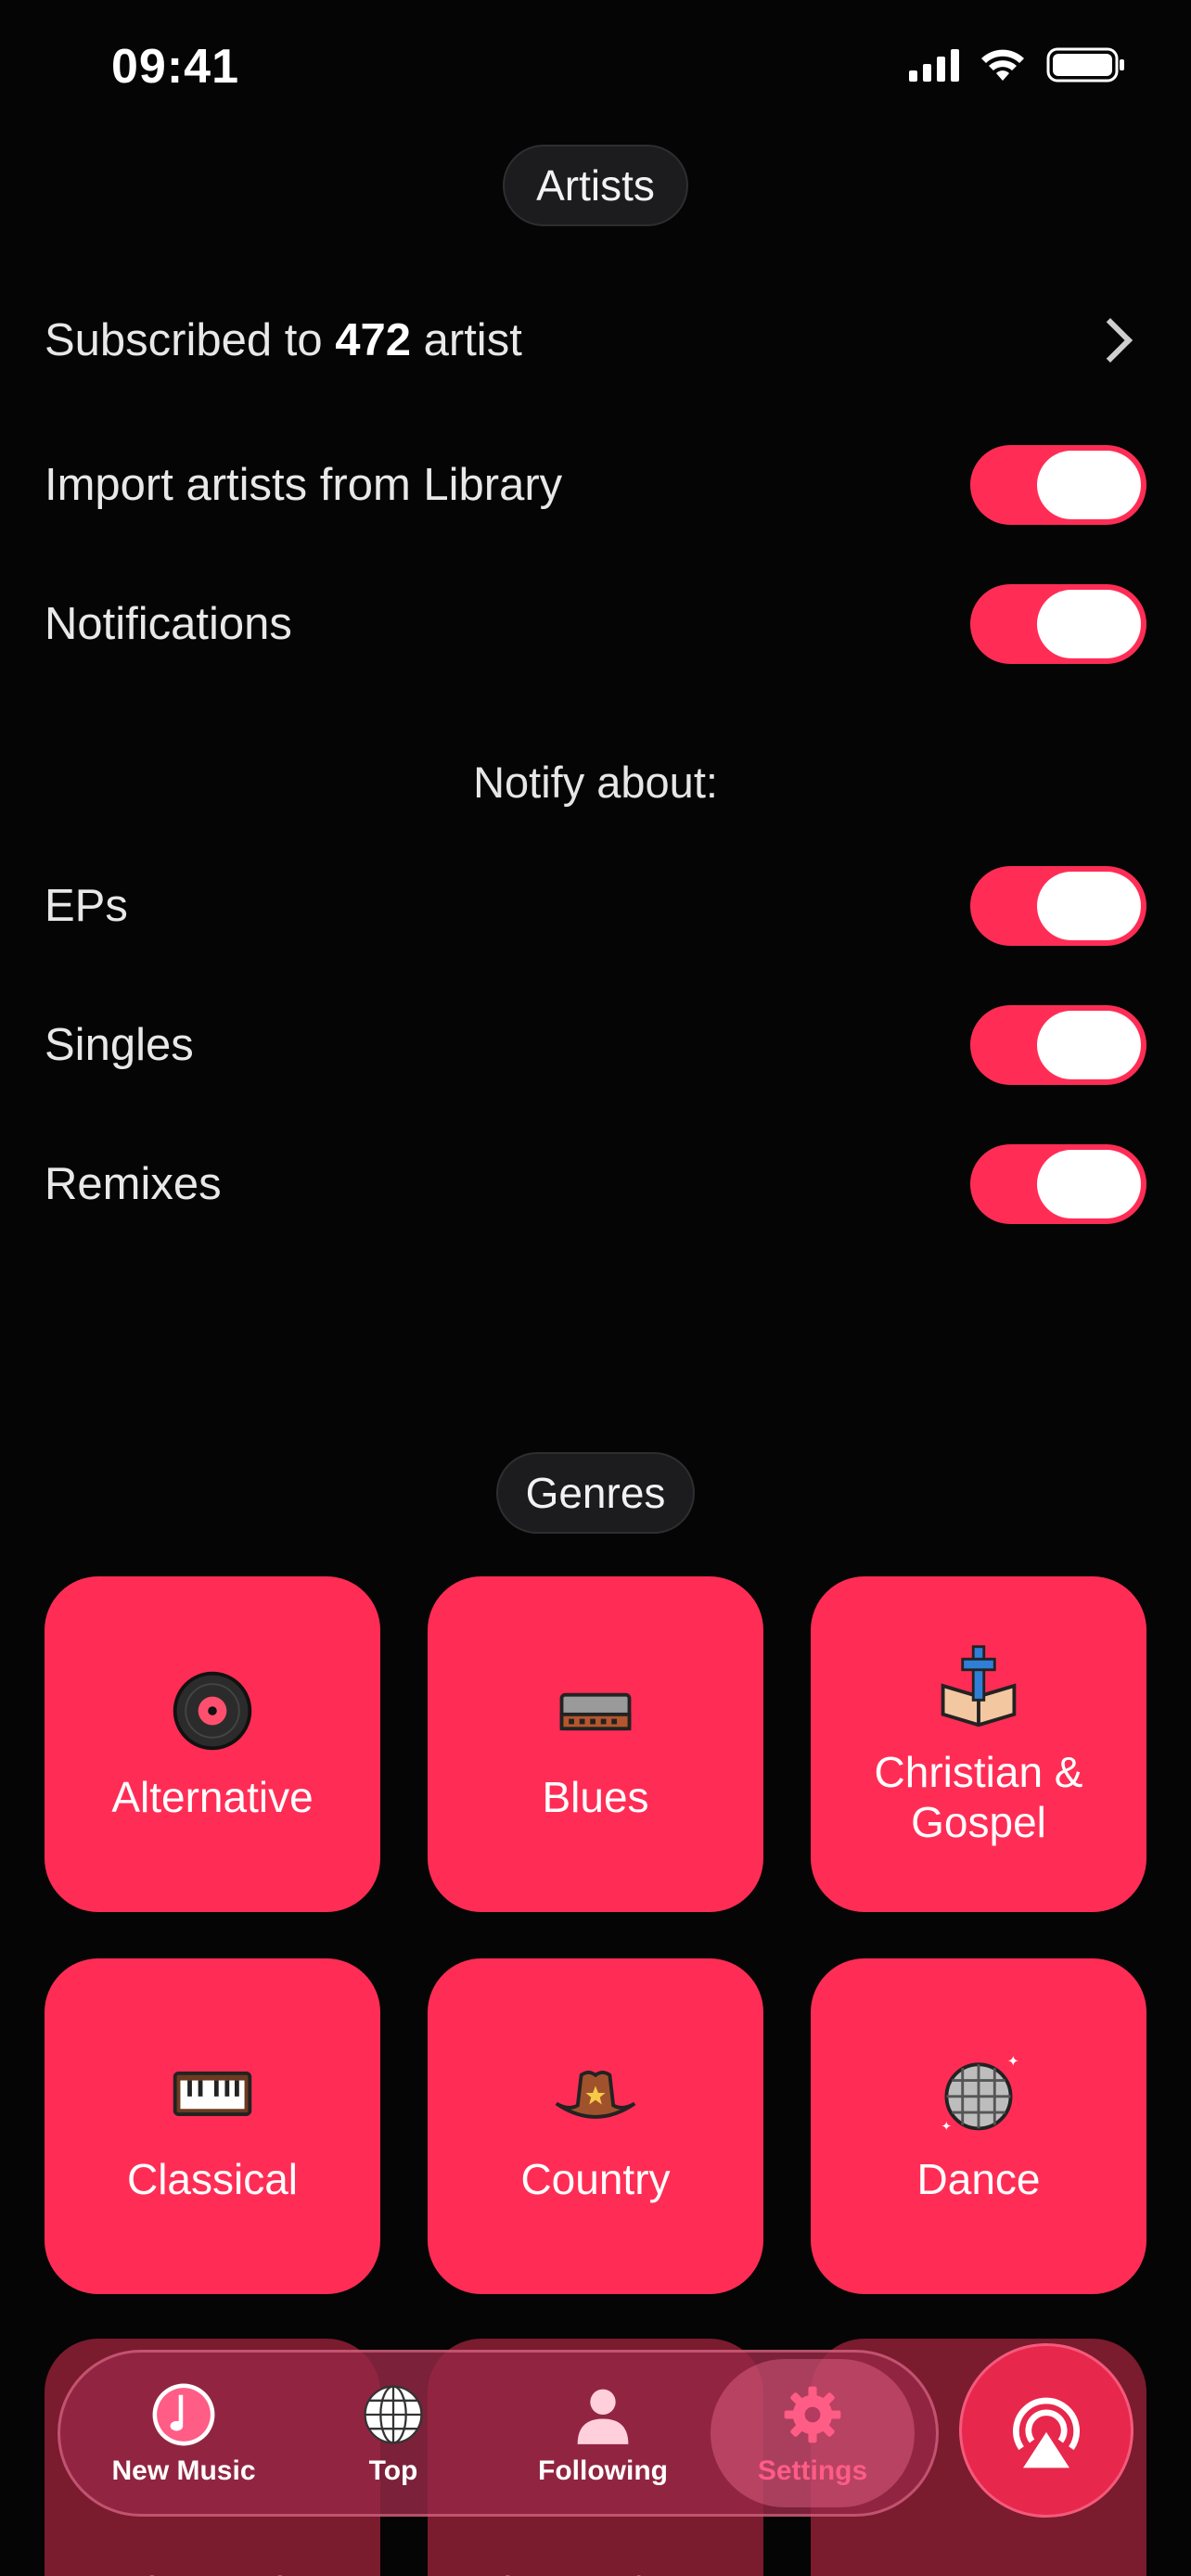 The height and width of the screenshot is (2576, 1191). I want to click on tab-top: Top, so click(393, 2433).